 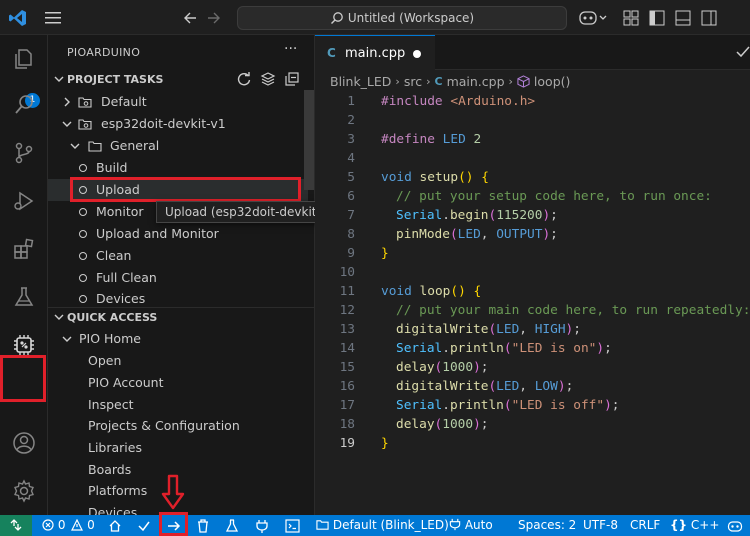 I want to click on qa-pio-account: PIO Account, so click(x=178, y=383).